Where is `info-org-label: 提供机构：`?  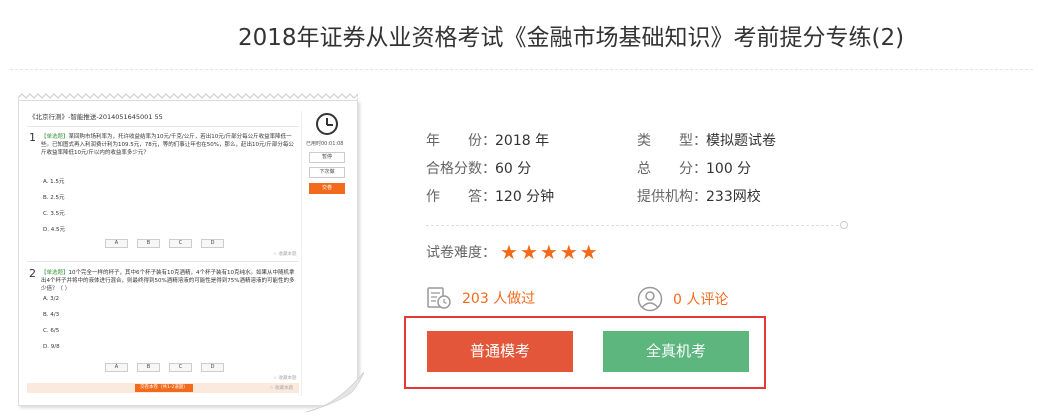 info-org-label: 提供机构： is located at coordinates (672, 197).